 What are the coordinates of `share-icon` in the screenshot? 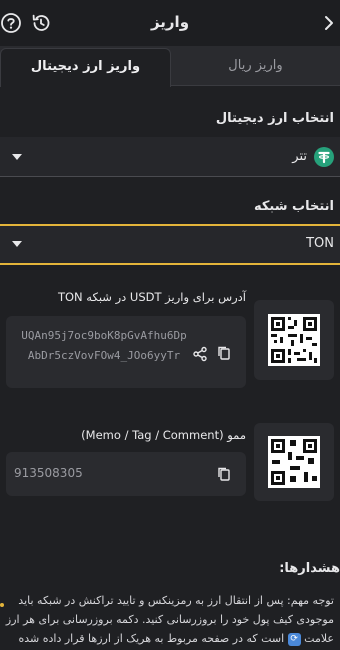 It's located at (200, 354).